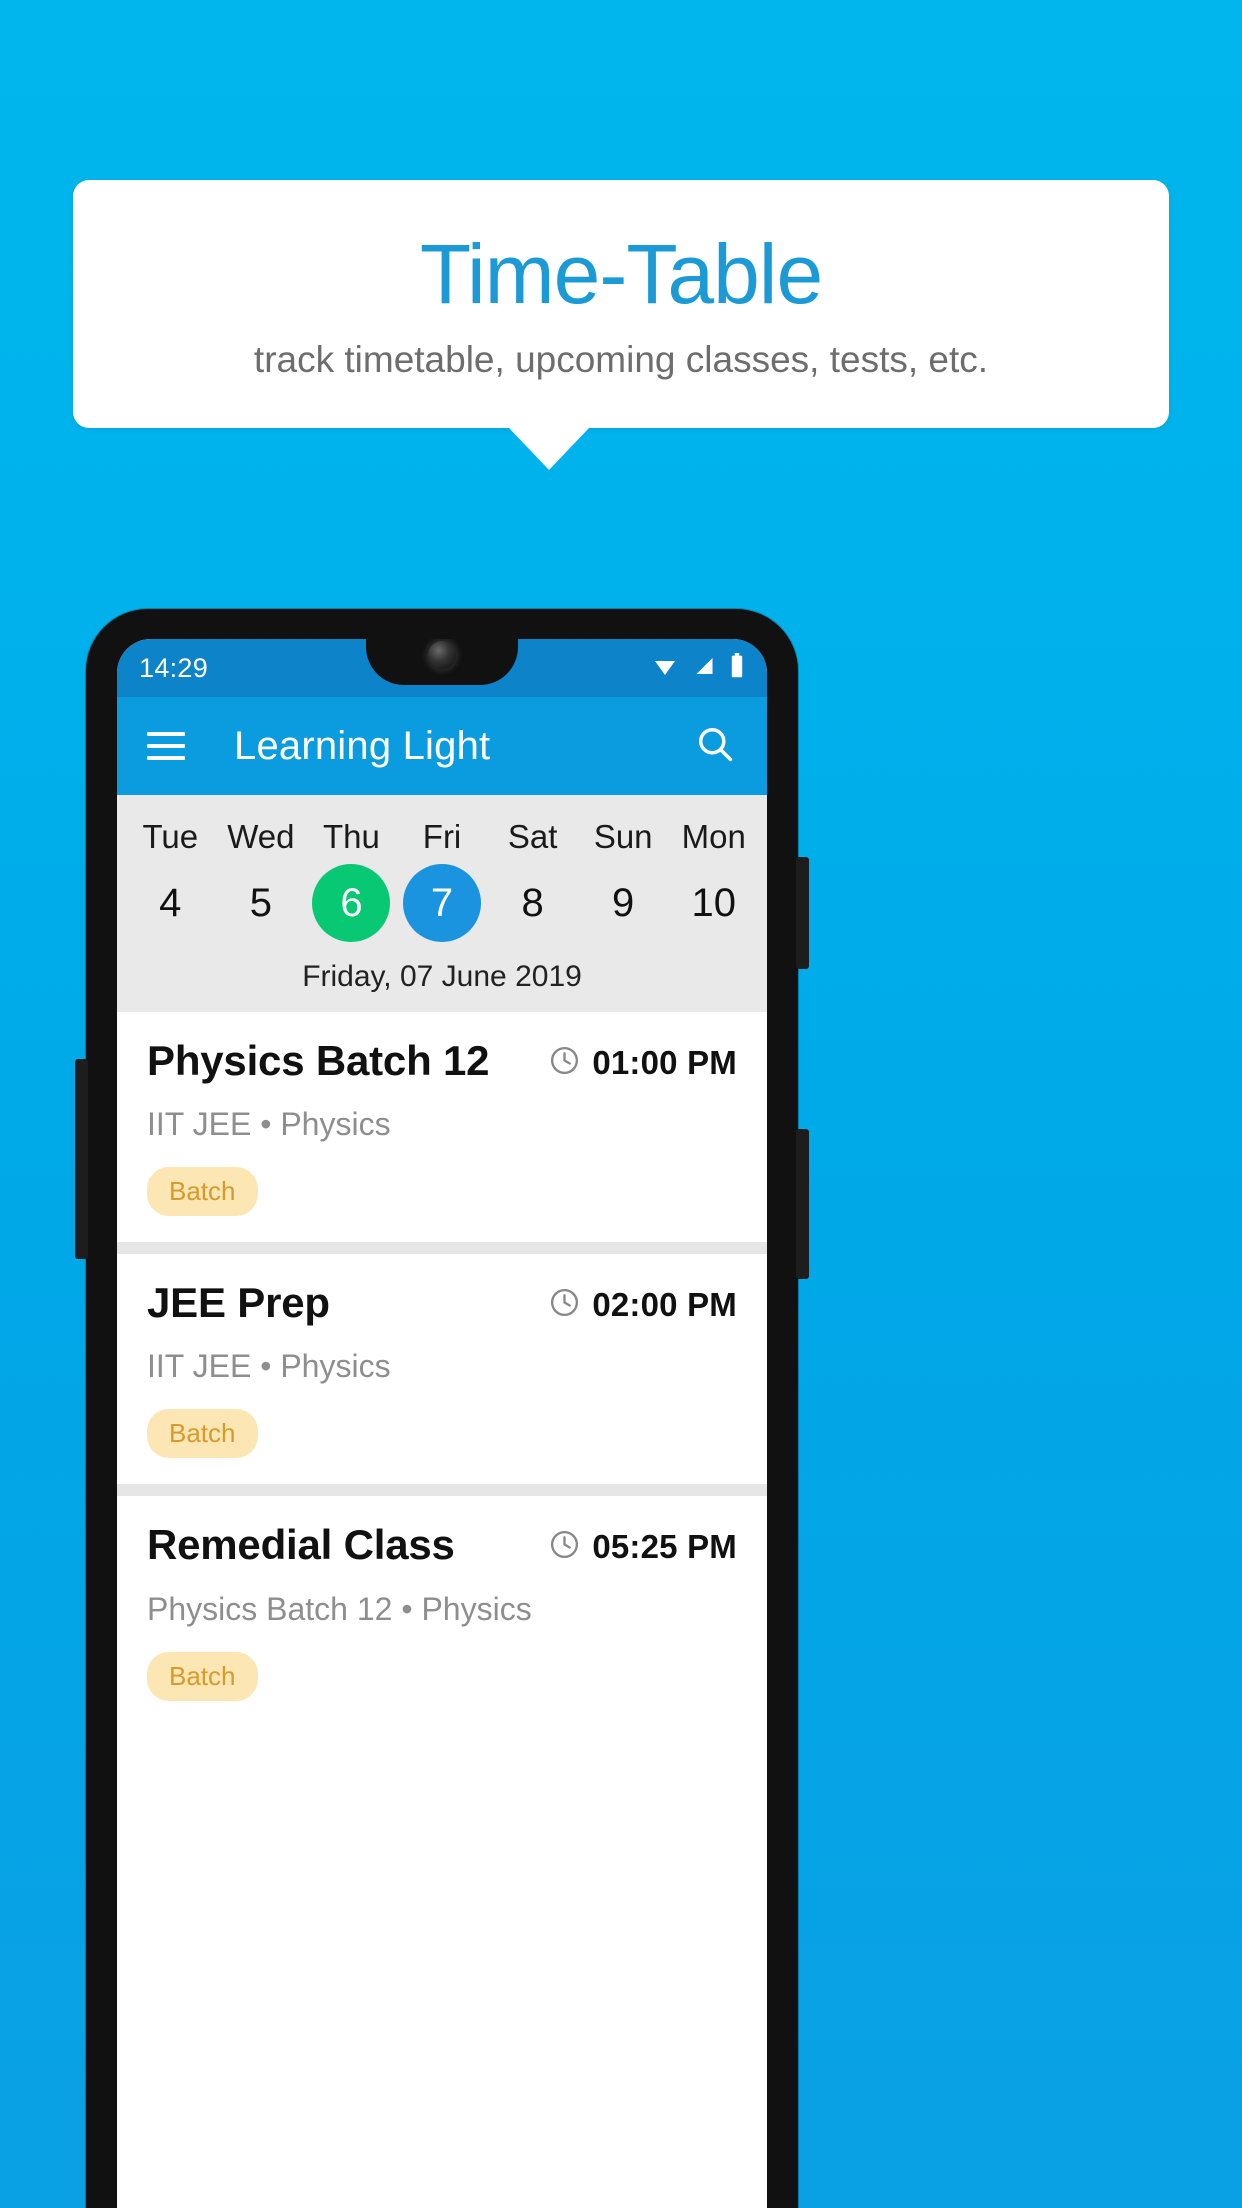 The image size is (1242, 2208). I want to click on calendar-cell: Wed, so click(261, 834).